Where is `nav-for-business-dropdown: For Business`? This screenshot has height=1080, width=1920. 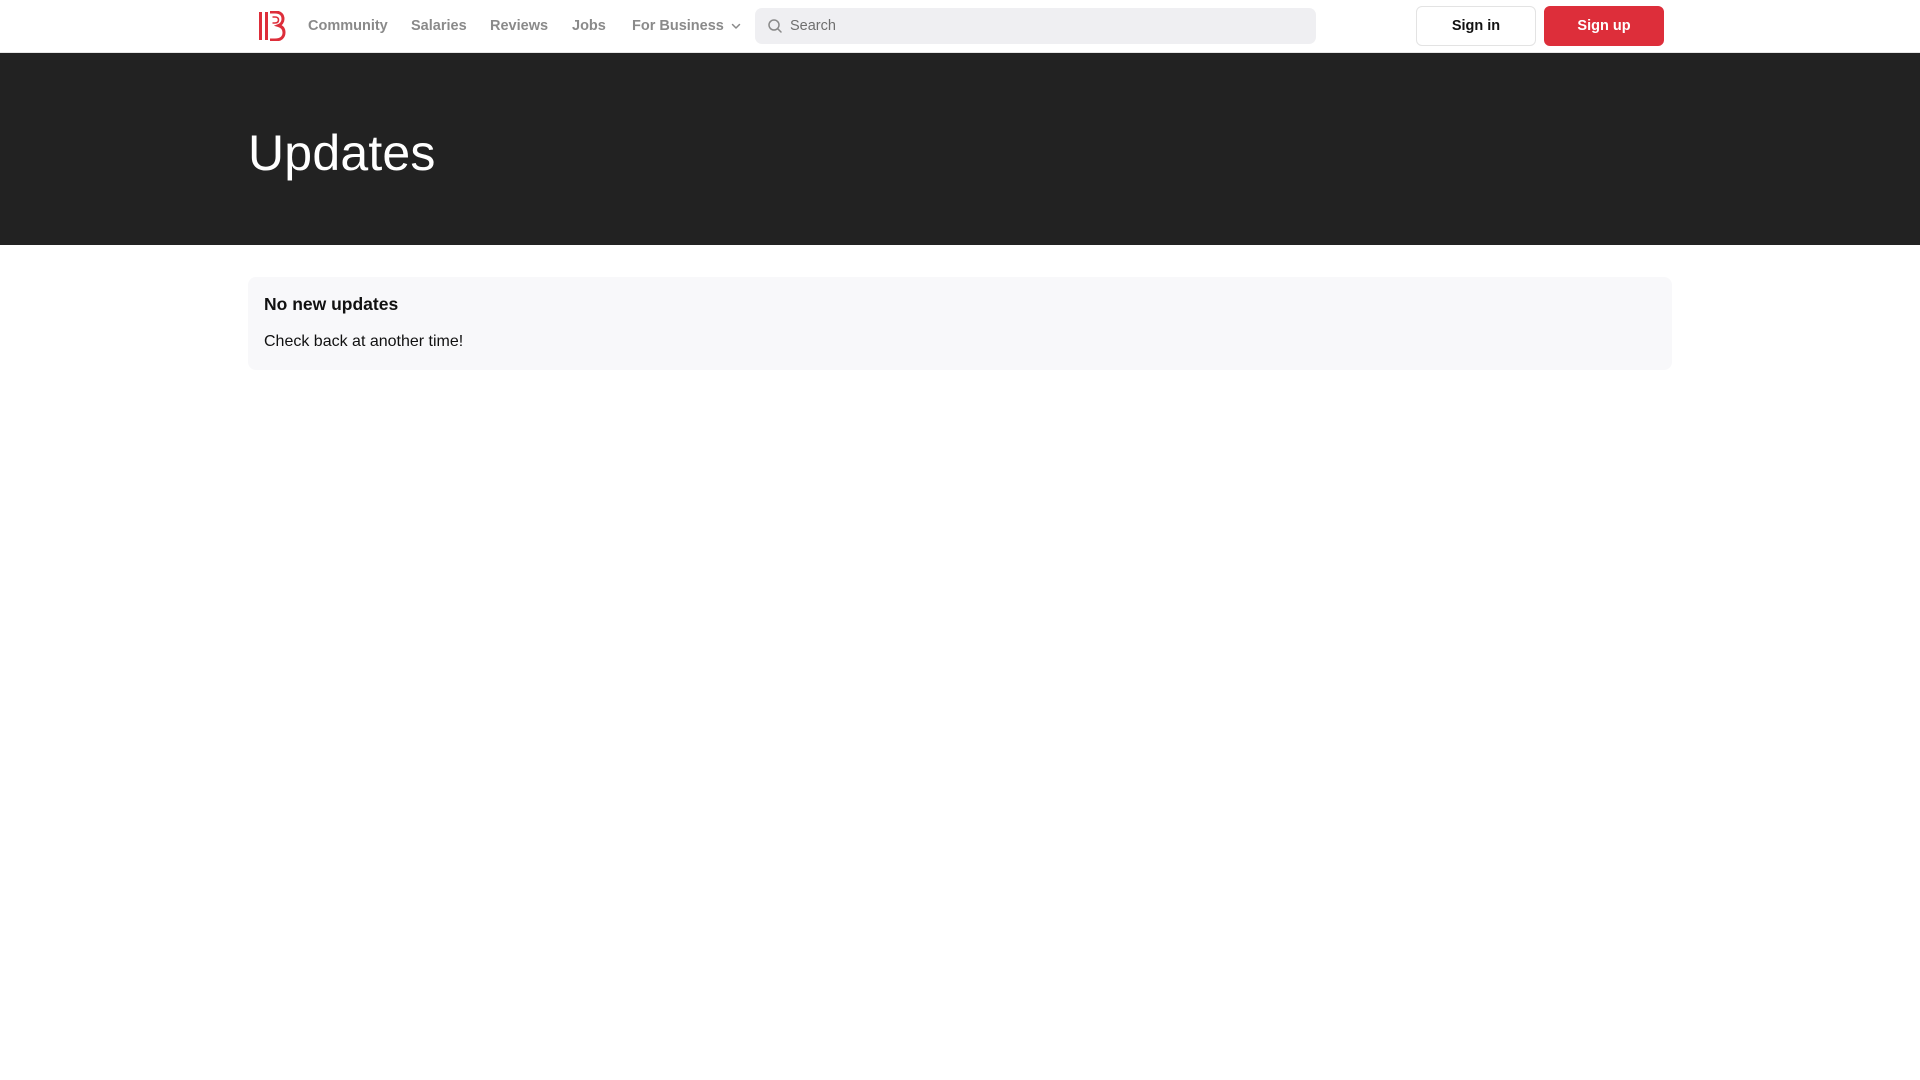 nav-for-business-dropdown: For Business is located at coordinates (687, 26).